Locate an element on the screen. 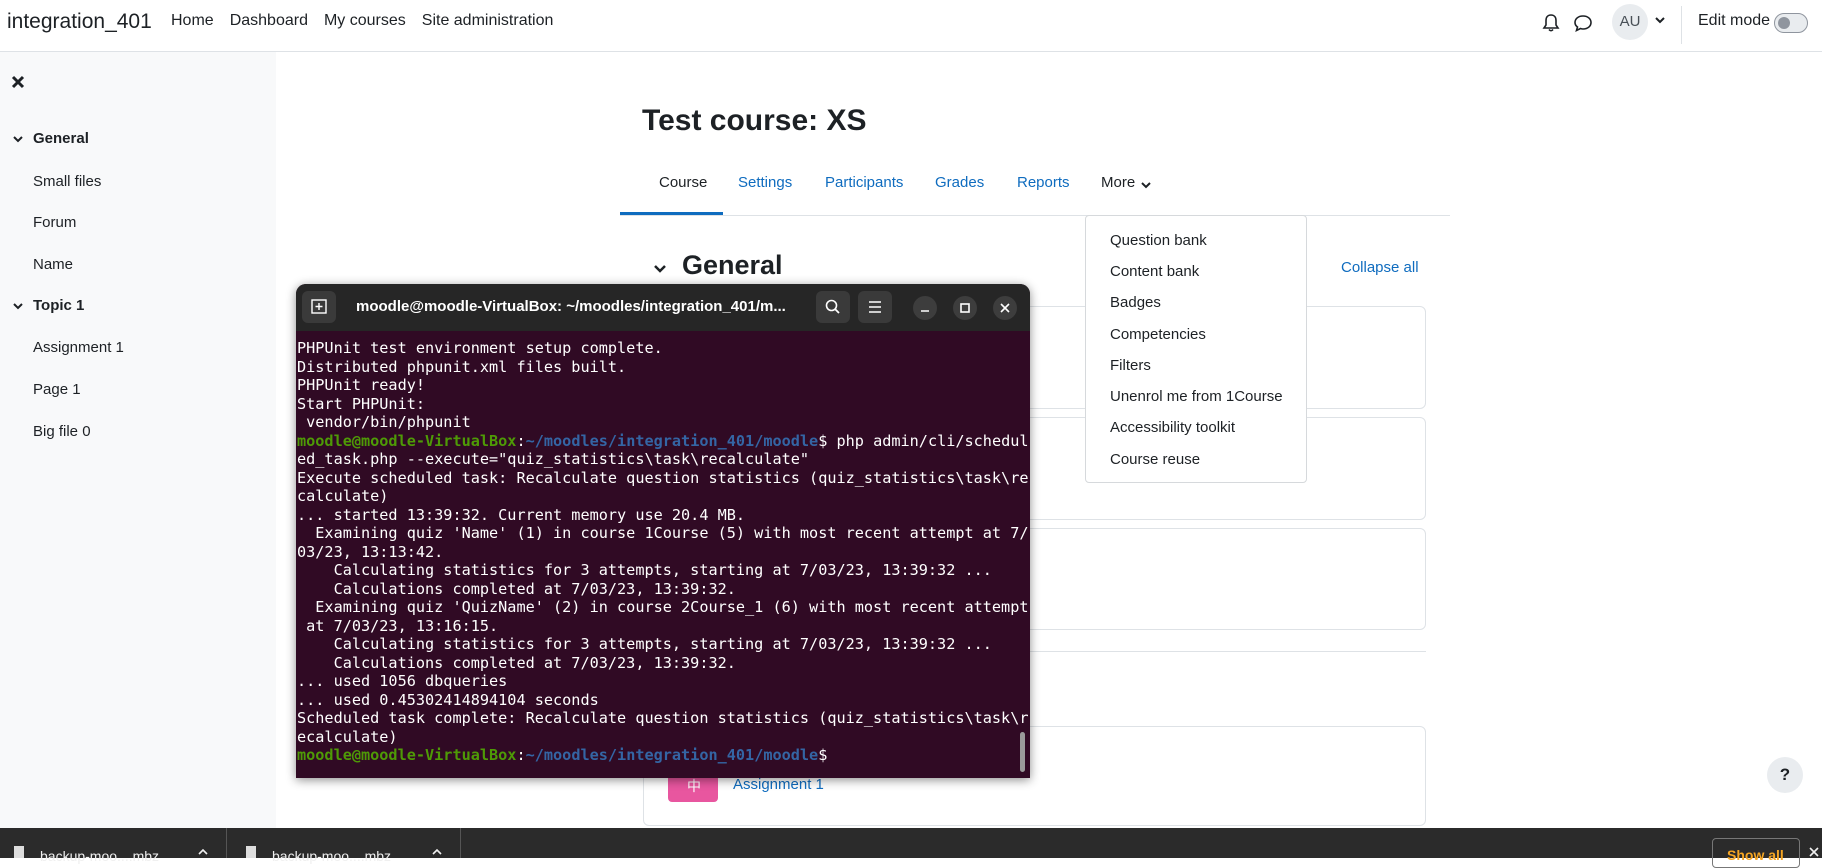  section-heading-general: General is located at coordinates (732, 265).